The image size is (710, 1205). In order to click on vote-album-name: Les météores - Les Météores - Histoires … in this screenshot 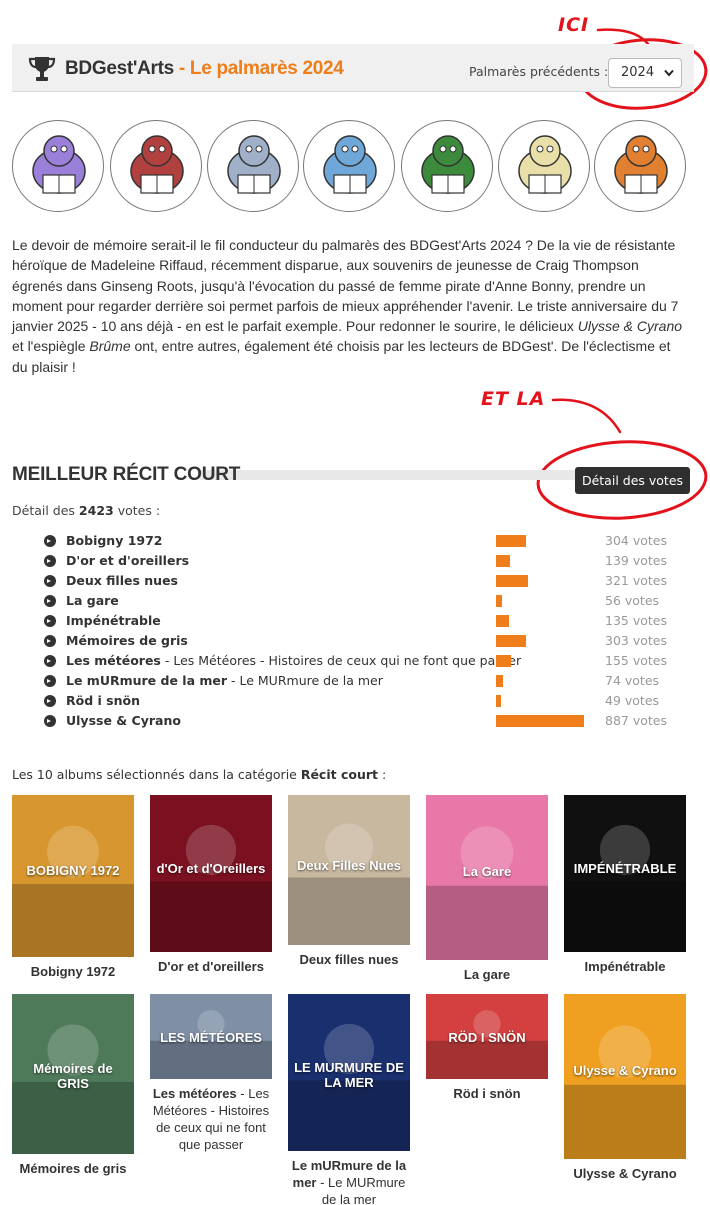, I will do `click(293, 660)`.